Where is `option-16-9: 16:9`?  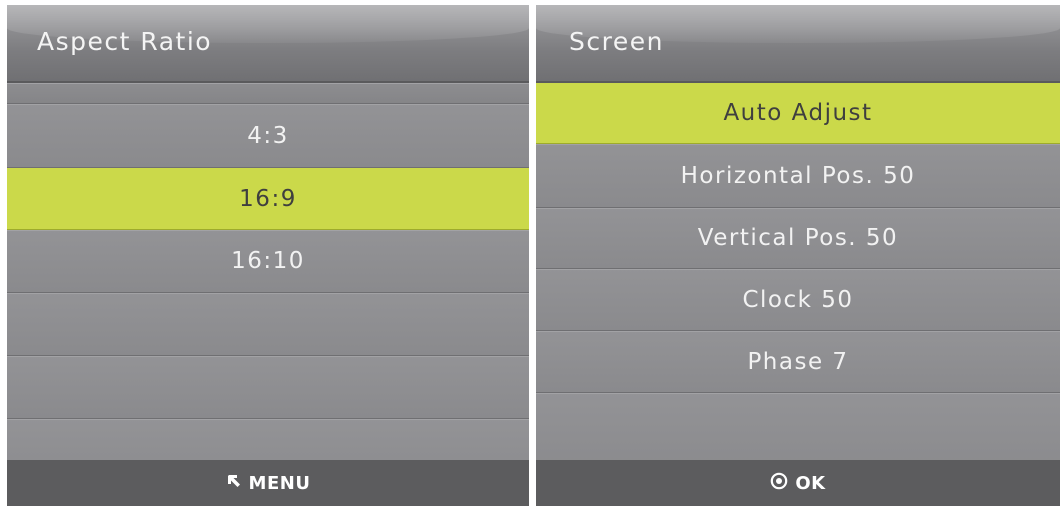 option-16-9: 16:9 is located at coordinates (268, 199).